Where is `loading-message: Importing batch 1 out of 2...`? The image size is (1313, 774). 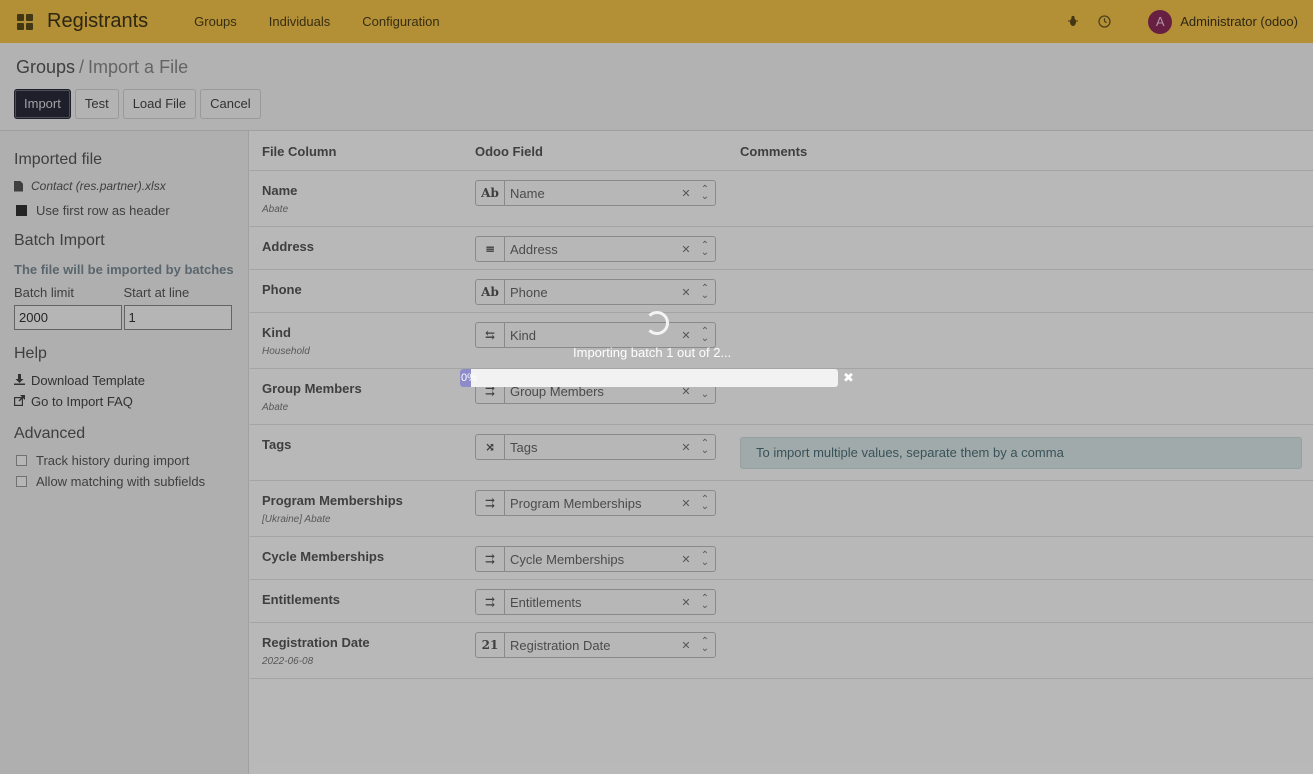
loading-message: Importing batch 1 out of 2... is located at coordinates (652, 352).